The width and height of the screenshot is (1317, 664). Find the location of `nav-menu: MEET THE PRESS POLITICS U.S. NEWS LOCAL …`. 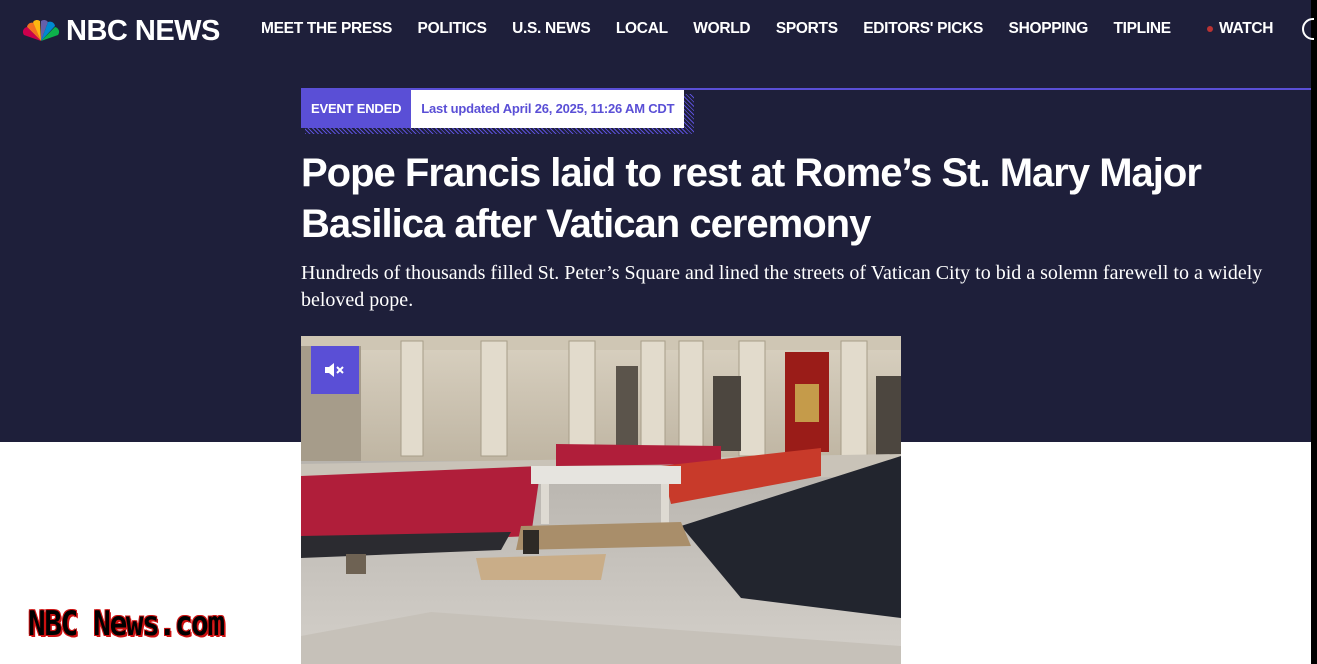

nav-menu: MEET THE PRESS POLITICS U.S. NEWS LOCAL … is located at coordinates (728, 29).